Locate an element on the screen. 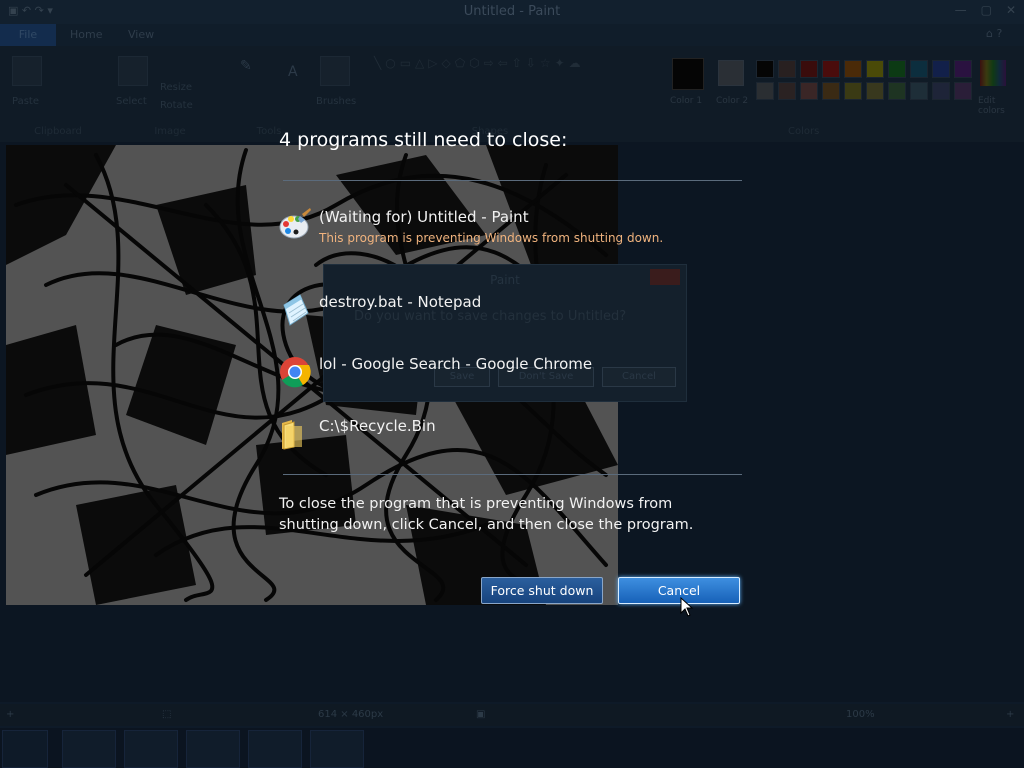  paint-icon is located at coordinates (295, 223).